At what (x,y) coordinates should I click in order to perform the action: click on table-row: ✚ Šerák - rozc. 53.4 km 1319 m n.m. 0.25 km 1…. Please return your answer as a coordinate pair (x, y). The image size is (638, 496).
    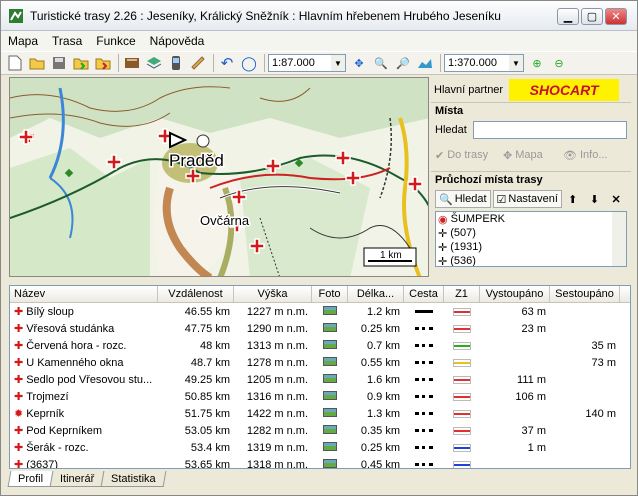
    Looking at the image, I should click on (320, 447).